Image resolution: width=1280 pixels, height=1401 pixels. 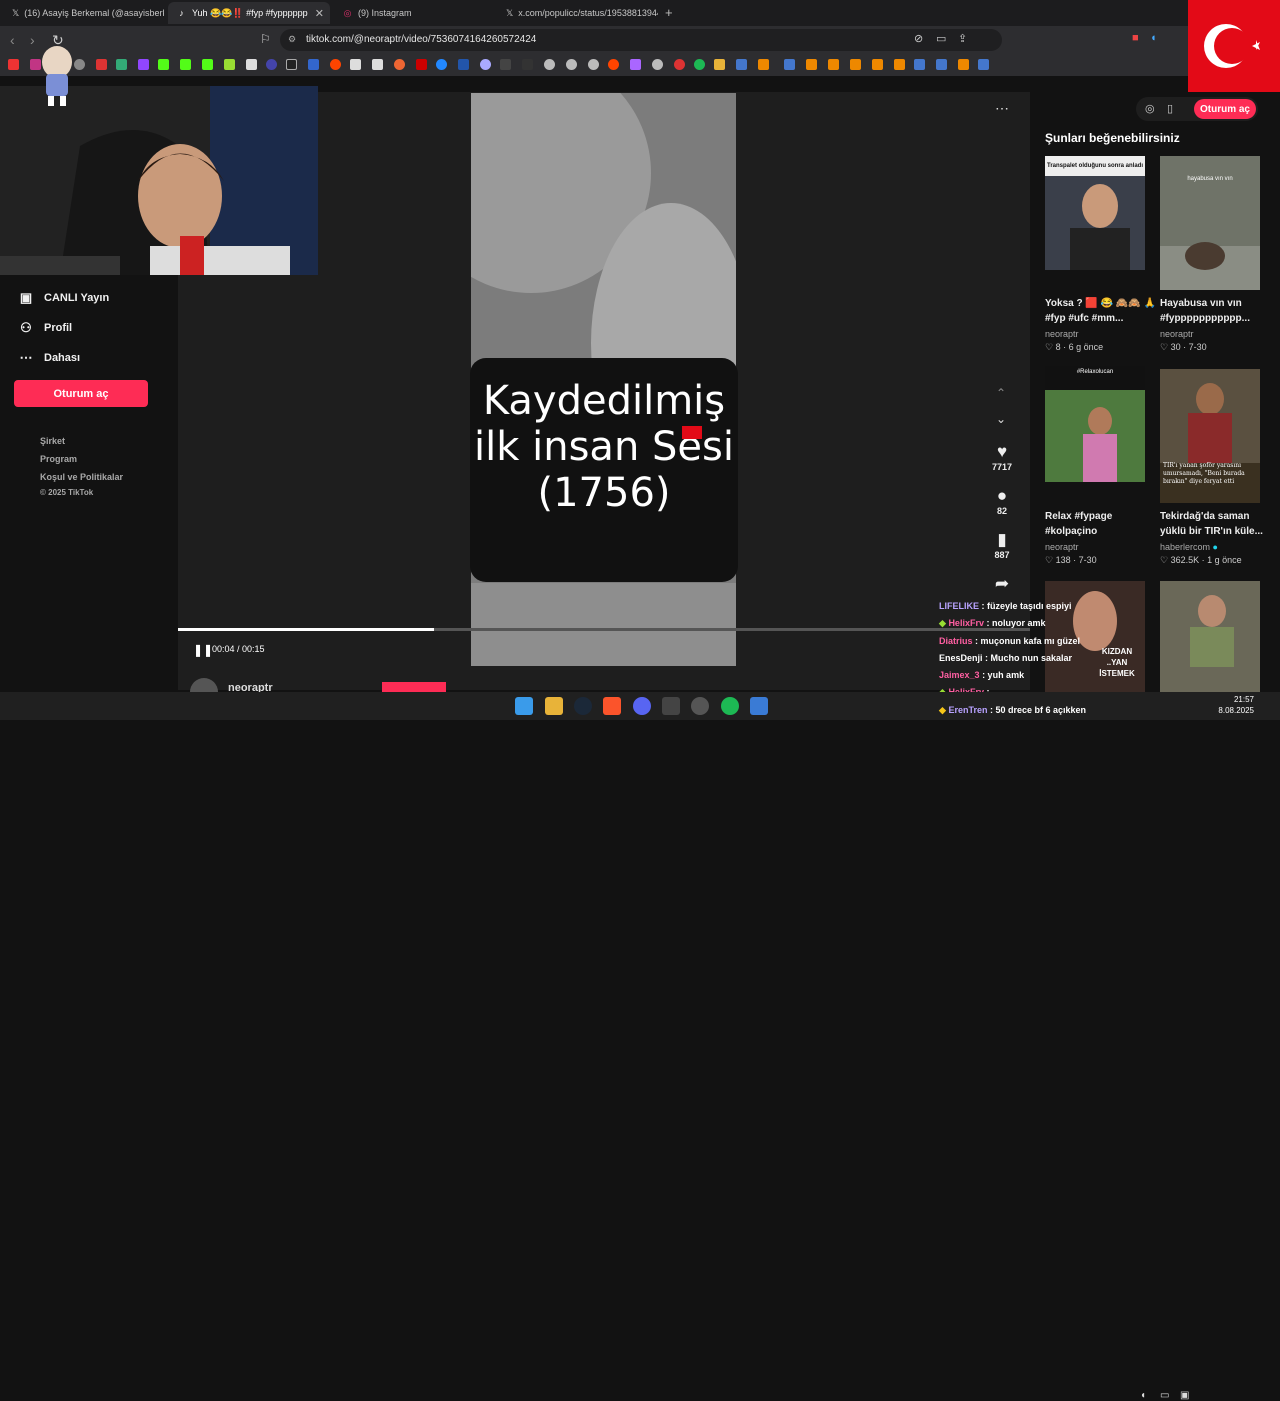 What do you see at coordinates (1170, 108) in the screenshot?
I see `phone-icon: ▯` at bounding box center [1170, 108].